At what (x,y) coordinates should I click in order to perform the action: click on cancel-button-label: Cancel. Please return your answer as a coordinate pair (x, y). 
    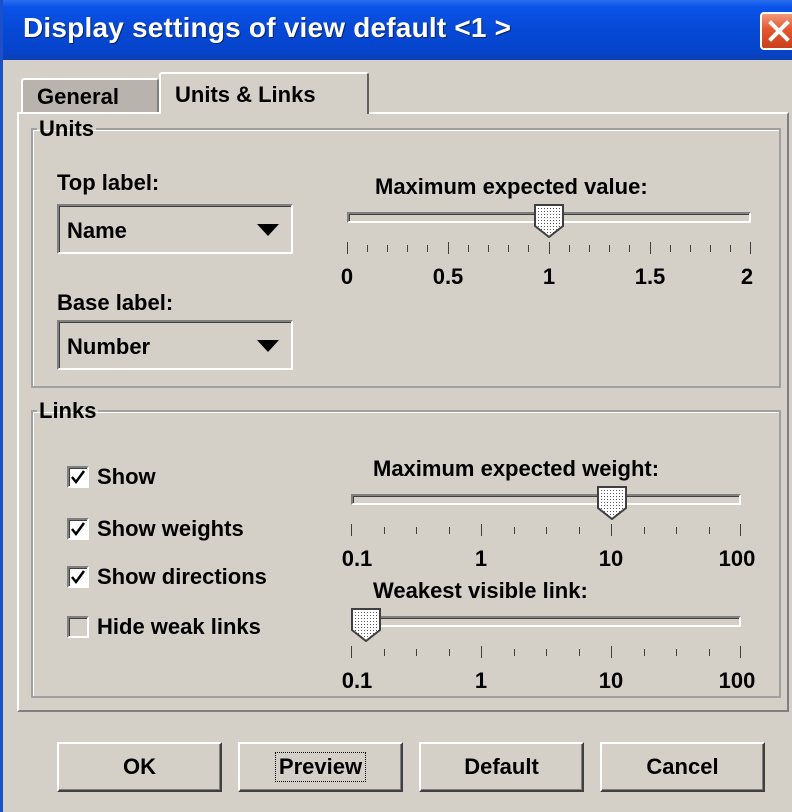
    Looking at the image, I should click on (682, 766).